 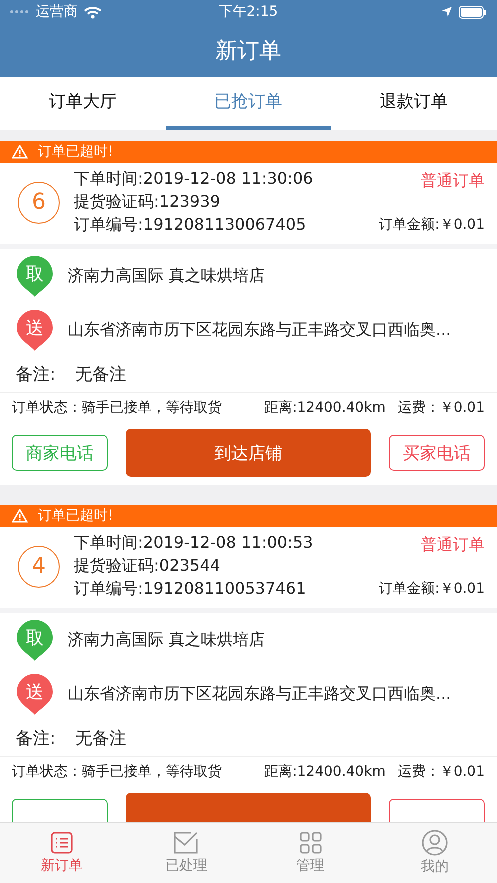 I want to click on order-time: 下单时间:2019-12-08 11:30:06, so click(x=194, y=179).